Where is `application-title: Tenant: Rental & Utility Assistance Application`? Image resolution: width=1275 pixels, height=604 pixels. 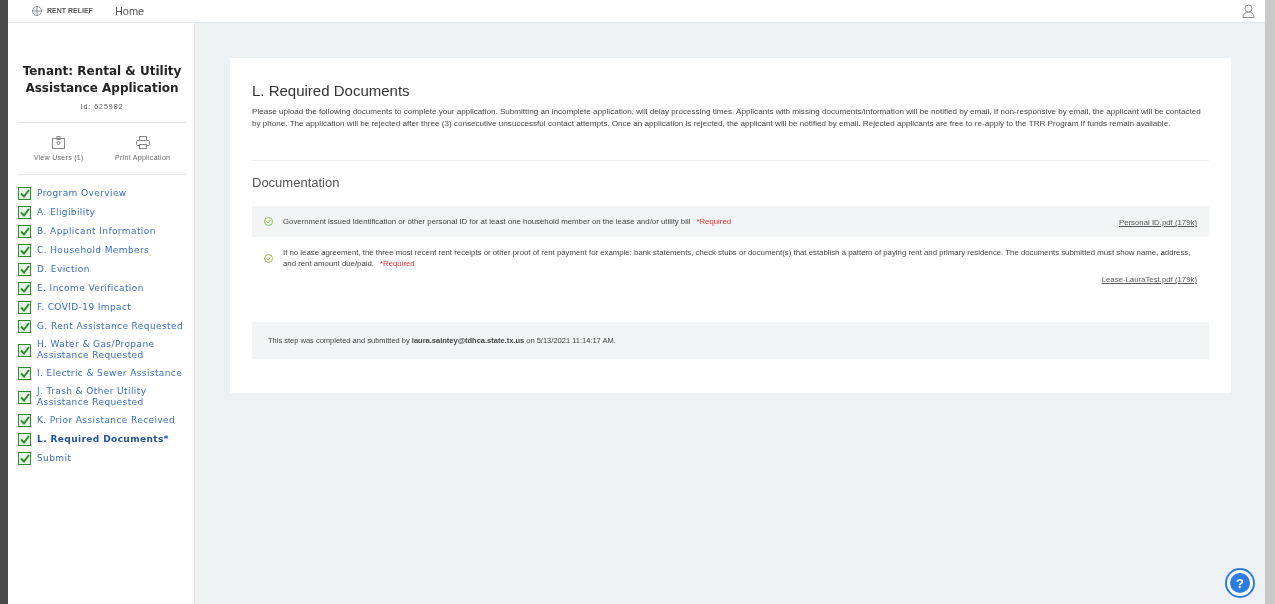 application-title: Tenant: Rental & Utility Assistance Application is located at coordinates (102, 80).